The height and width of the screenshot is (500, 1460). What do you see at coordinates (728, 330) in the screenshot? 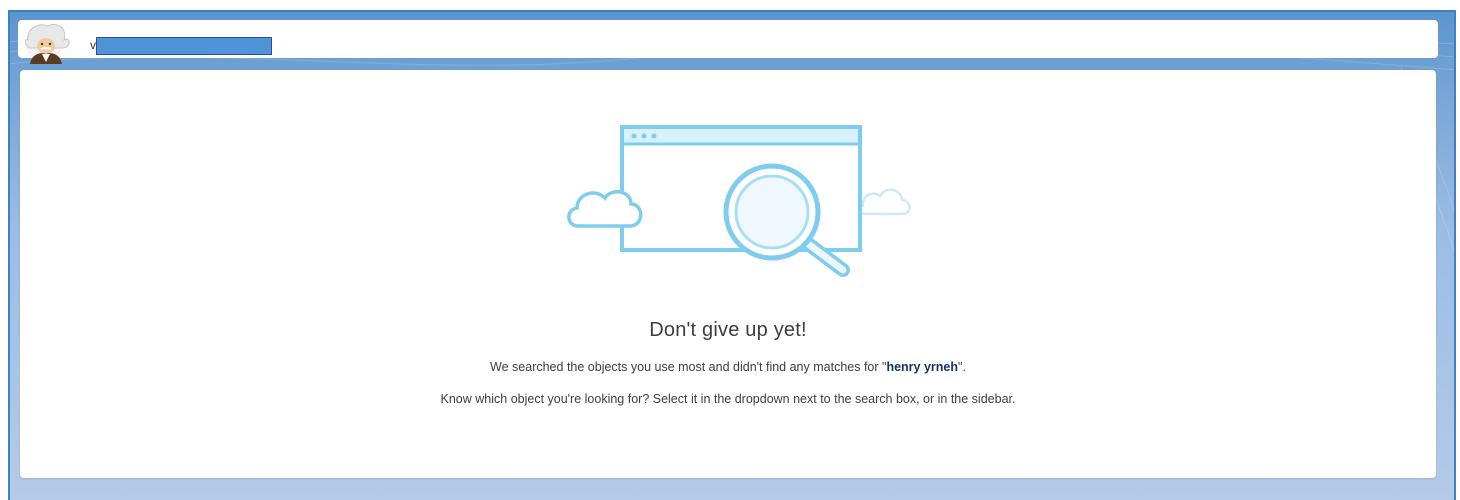
I see `empty-state-heading: Don't give up yet!` at bounding box center [728, 330].